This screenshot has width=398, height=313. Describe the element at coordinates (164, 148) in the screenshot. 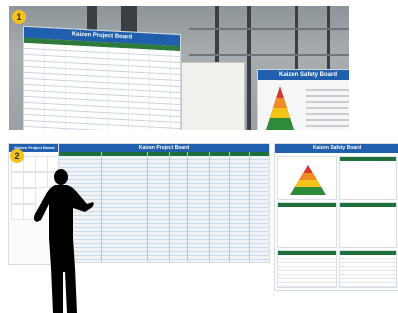

I see `project-board-title: Kaizen Project Board` at that location.